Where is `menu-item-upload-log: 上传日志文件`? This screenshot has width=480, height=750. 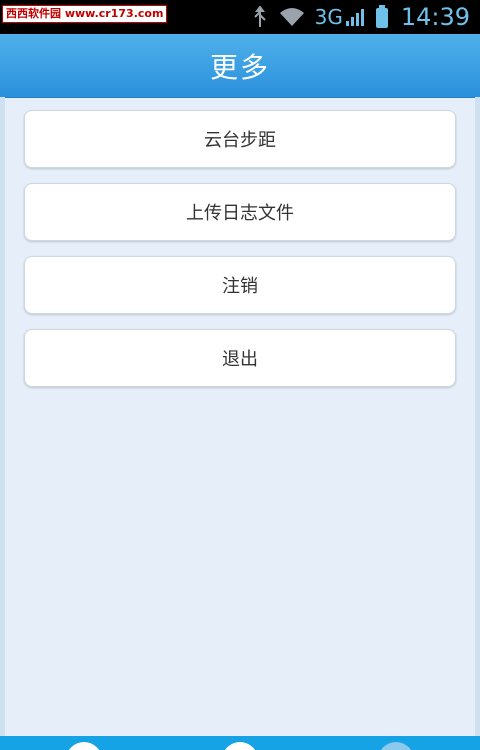
menu-item-upload-log: 上传日志文件 is located at coordinates (240, 212).